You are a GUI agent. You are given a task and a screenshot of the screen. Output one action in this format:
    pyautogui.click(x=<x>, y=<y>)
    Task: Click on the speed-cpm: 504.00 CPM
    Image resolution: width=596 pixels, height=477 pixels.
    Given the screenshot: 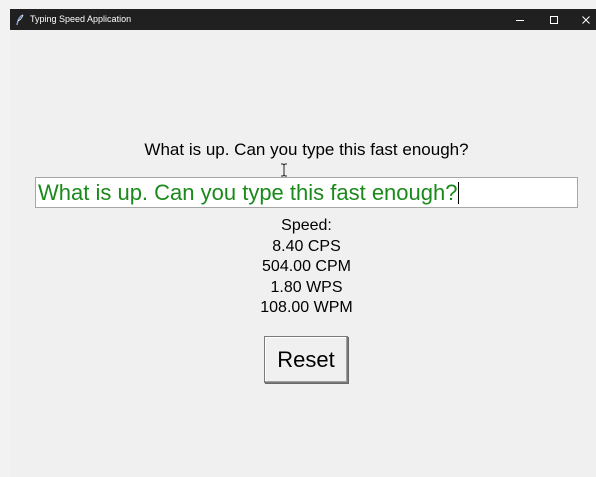 What is the action you would take?
    pyautogui.click(x=306, y=266)
    